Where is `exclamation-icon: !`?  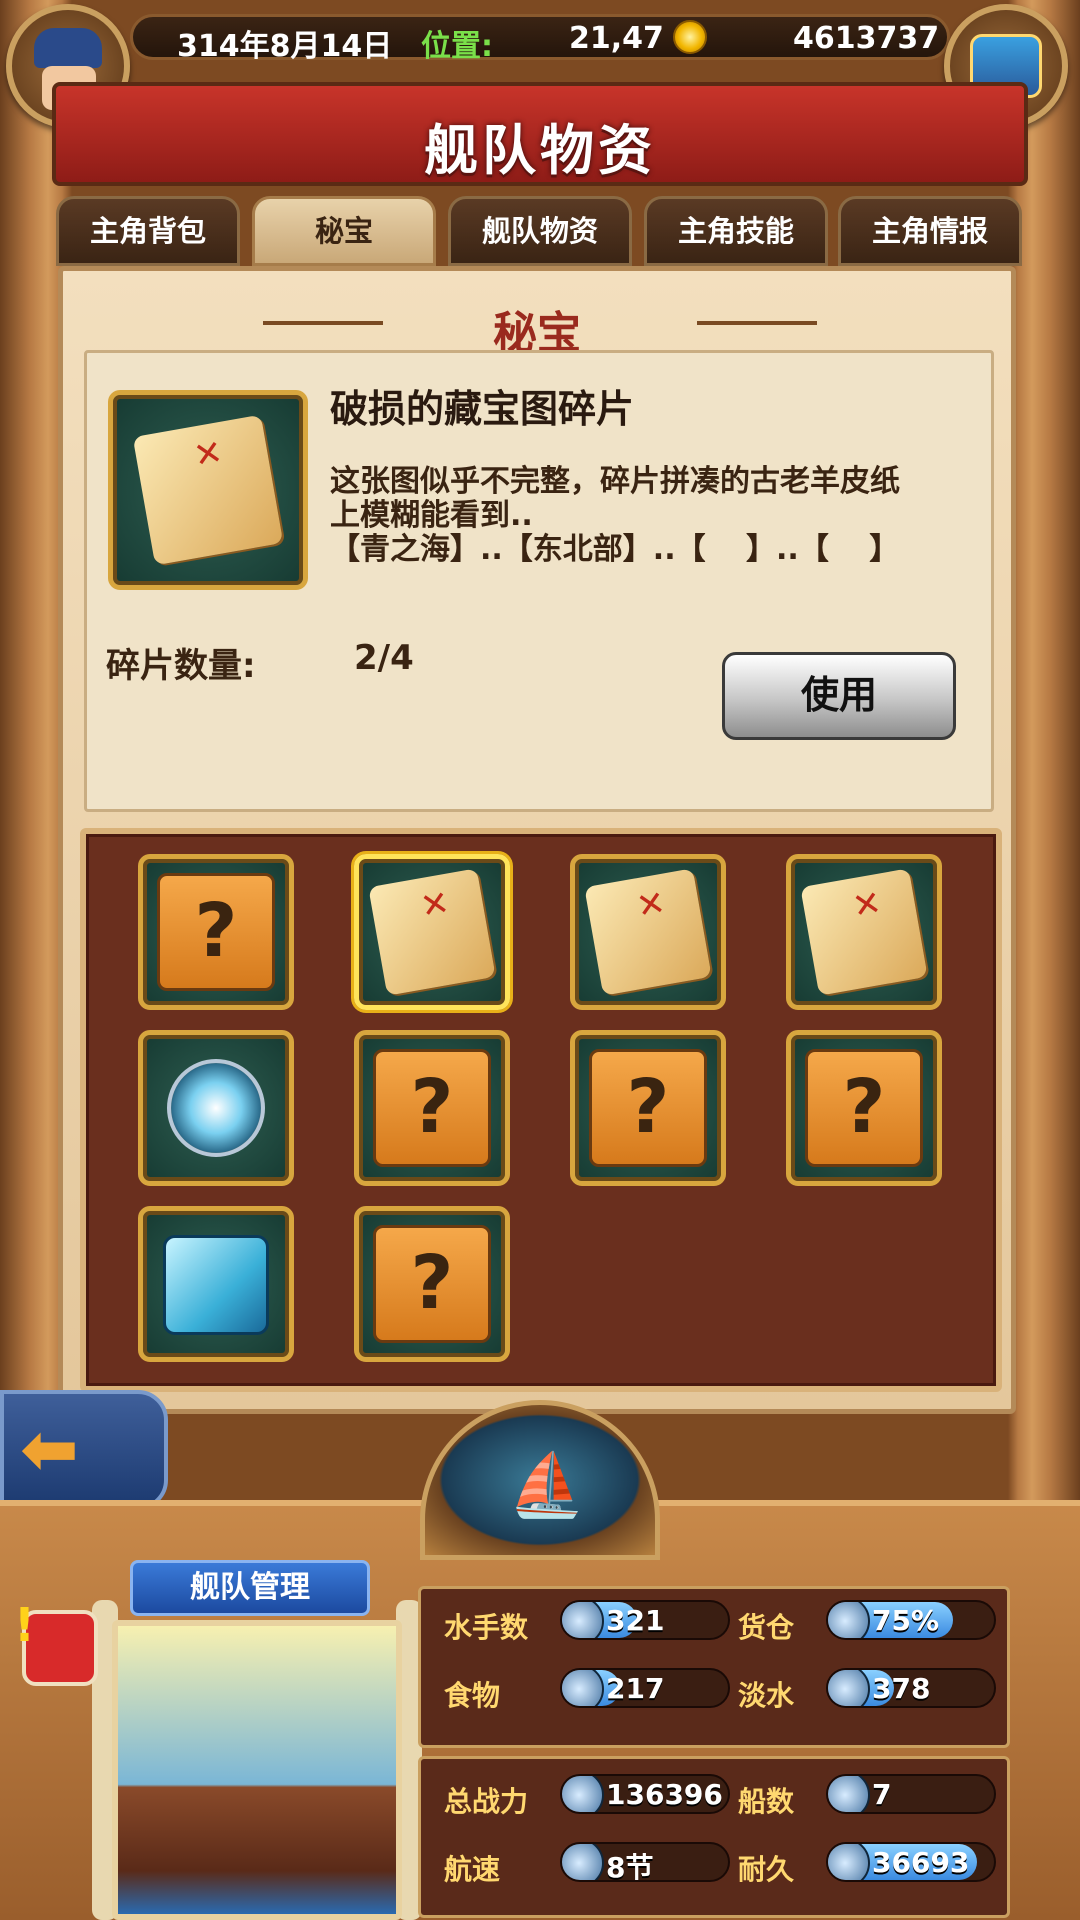 exclamation-icon: ! is located at coordinates (24, 1625).